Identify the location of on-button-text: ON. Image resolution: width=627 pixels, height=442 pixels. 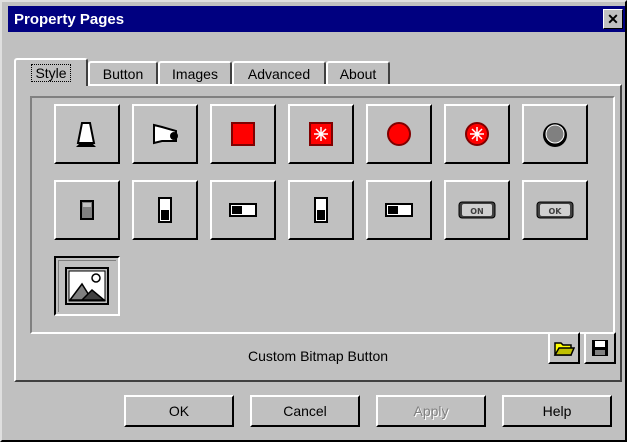
(477, 211).